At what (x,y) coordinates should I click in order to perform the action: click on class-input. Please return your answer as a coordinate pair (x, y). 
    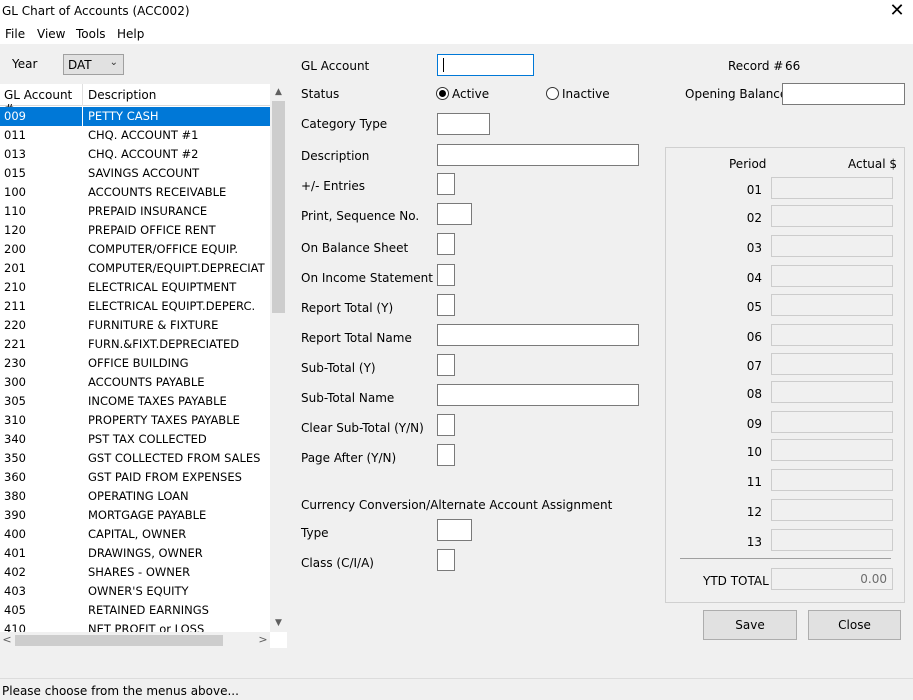
    Looking at the image, I should click on (446, 560).